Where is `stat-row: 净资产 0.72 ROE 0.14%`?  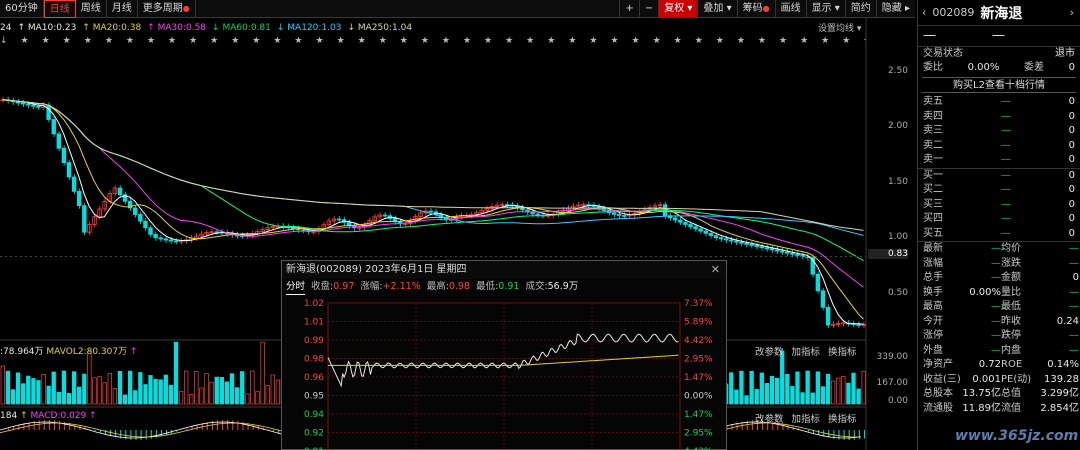 stat-row: 净资产 0.72 ROE 0.14% is located at coordinates (999, 365).